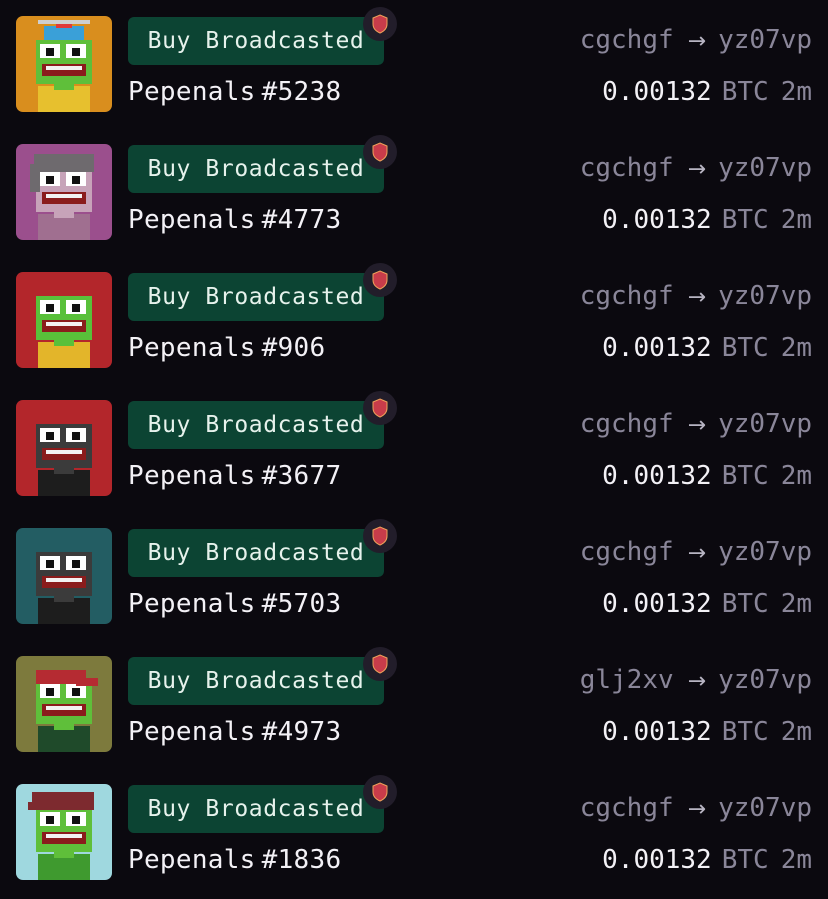  I want to click on transfer-route: glj2xv → yz07vp, so click(696, 681).